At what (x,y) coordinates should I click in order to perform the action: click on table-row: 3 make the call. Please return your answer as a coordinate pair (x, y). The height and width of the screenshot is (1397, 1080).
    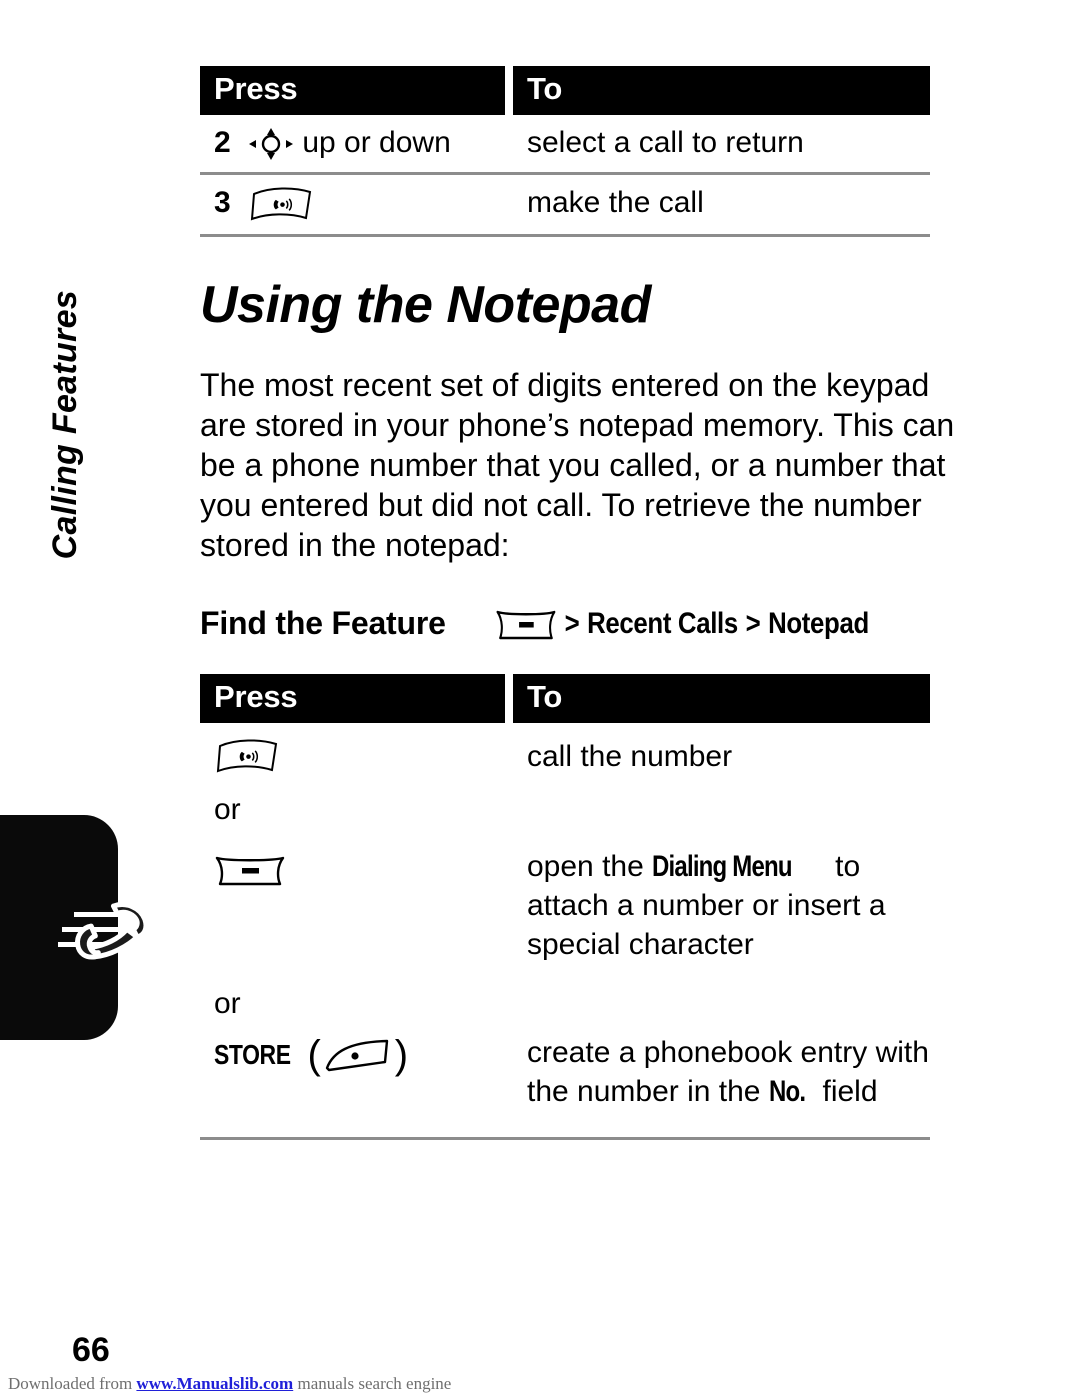
    Looking at the image, I should click on (565, 205).